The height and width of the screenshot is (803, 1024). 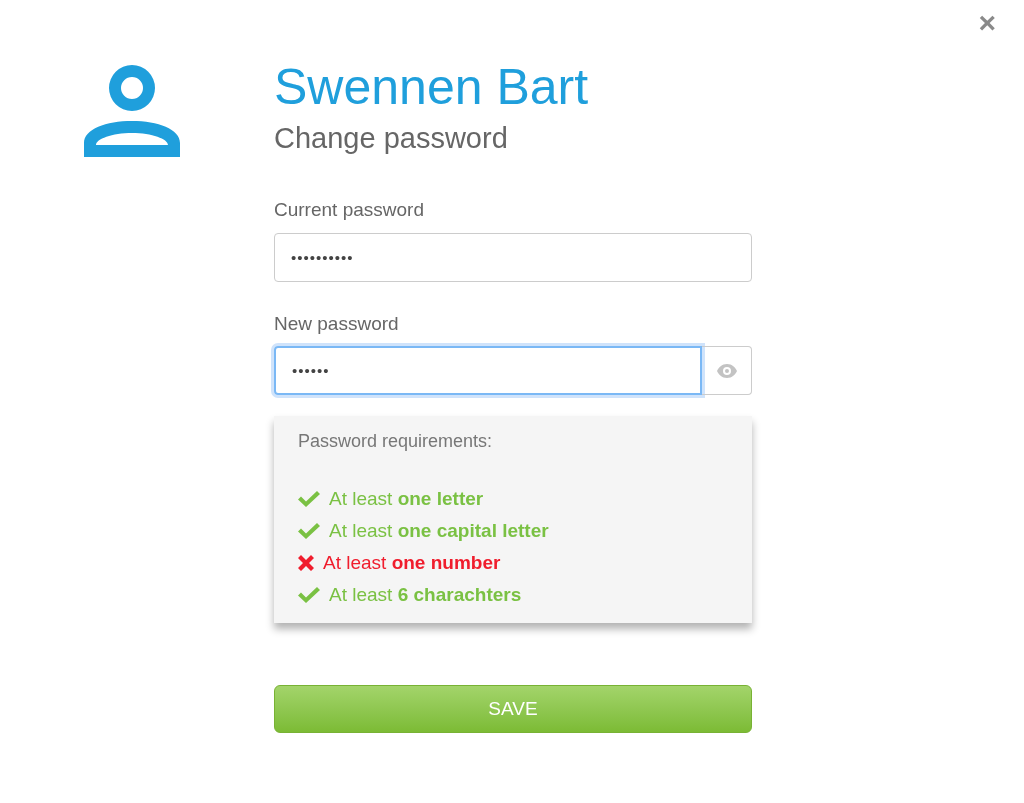 I want to click on field-label: Current password, so click(x=349, y=210).